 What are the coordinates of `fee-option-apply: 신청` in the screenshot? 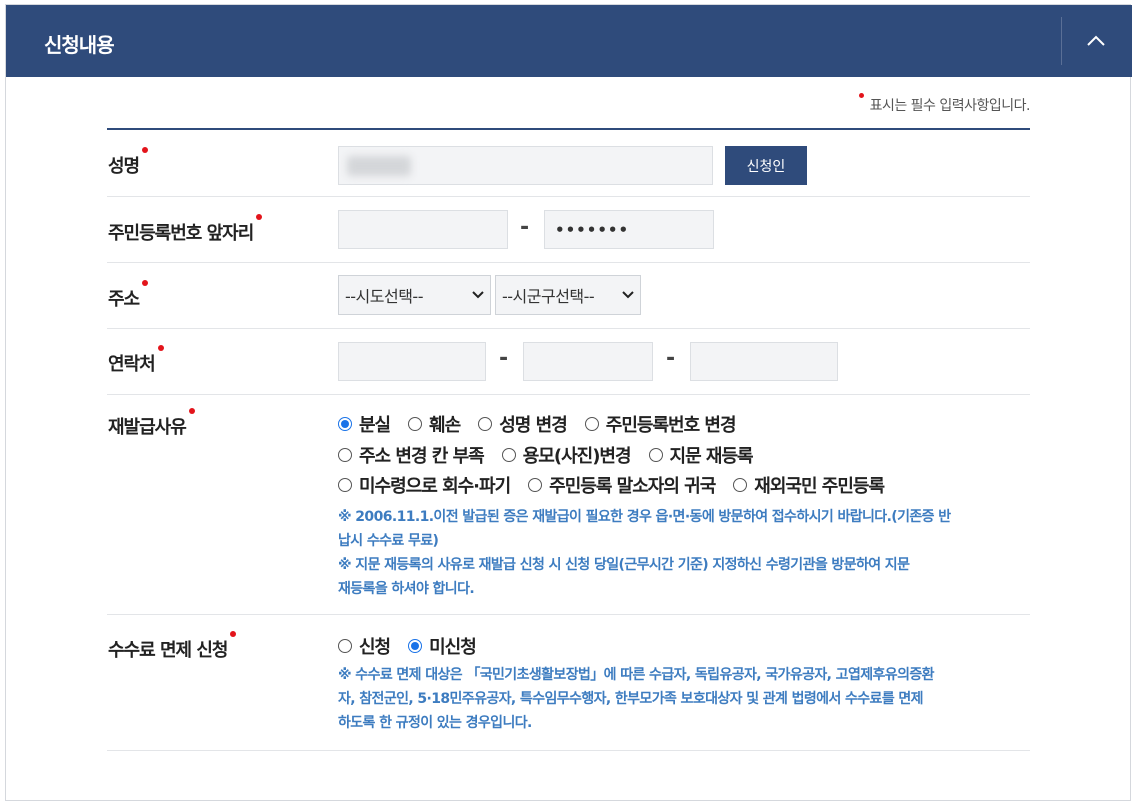 It's located at (364, 646).